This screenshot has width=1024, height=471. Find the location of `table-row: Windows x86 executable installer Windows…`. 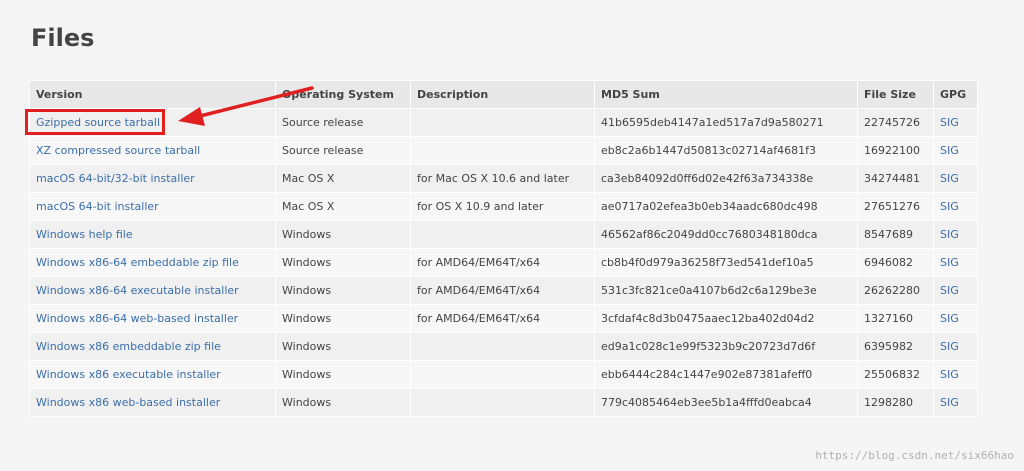

table-row: Windows x86 executable installer Windows… is located at coordinates (503, 374).